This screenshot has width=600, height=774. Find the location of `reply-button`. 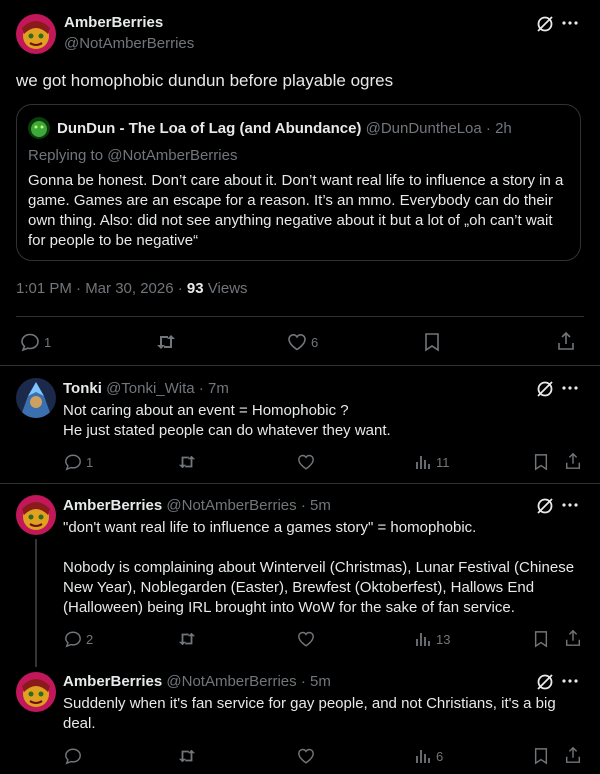

reply-button is located at coordinates (73, 756).